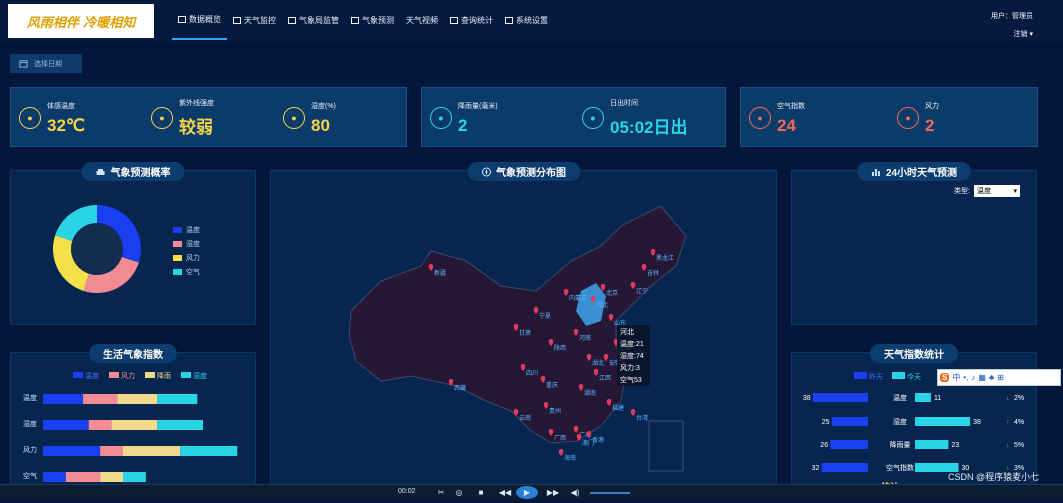 This screenshot has height=503, width=1063. I want to click on volume-icon: ◀), so click(575, 492).